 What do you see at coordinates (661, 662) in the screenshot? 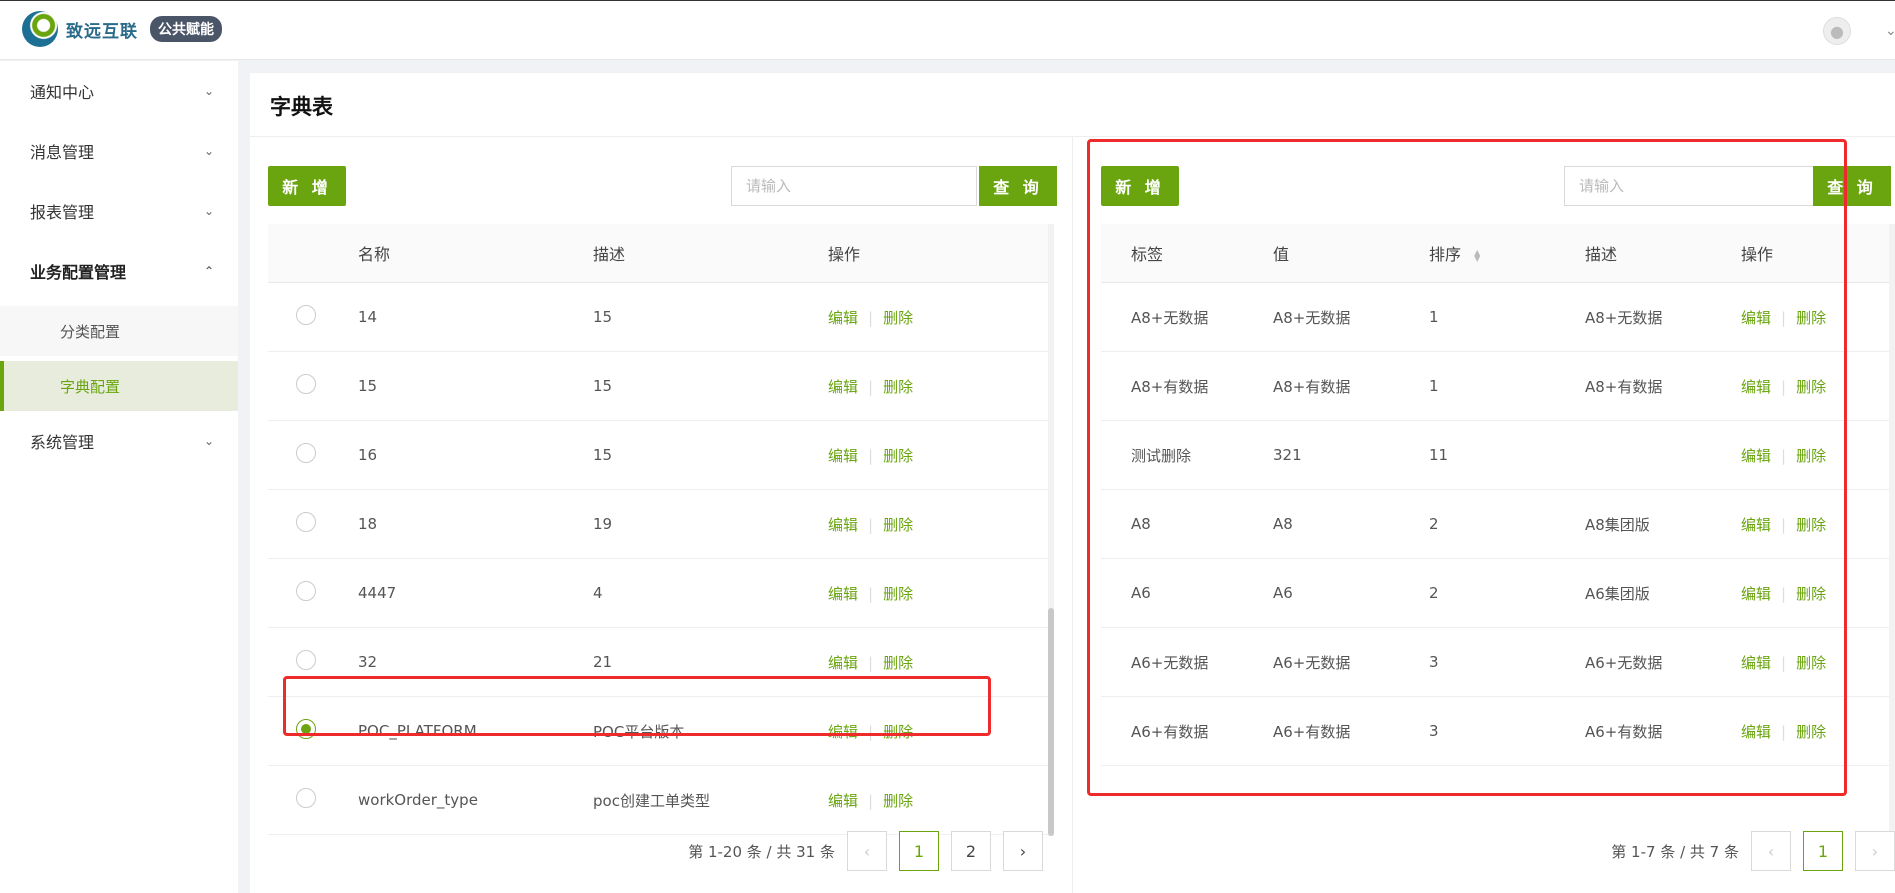
I see `table-row: 32 21 编辑 | 删除` at bounding box center [661, 662].